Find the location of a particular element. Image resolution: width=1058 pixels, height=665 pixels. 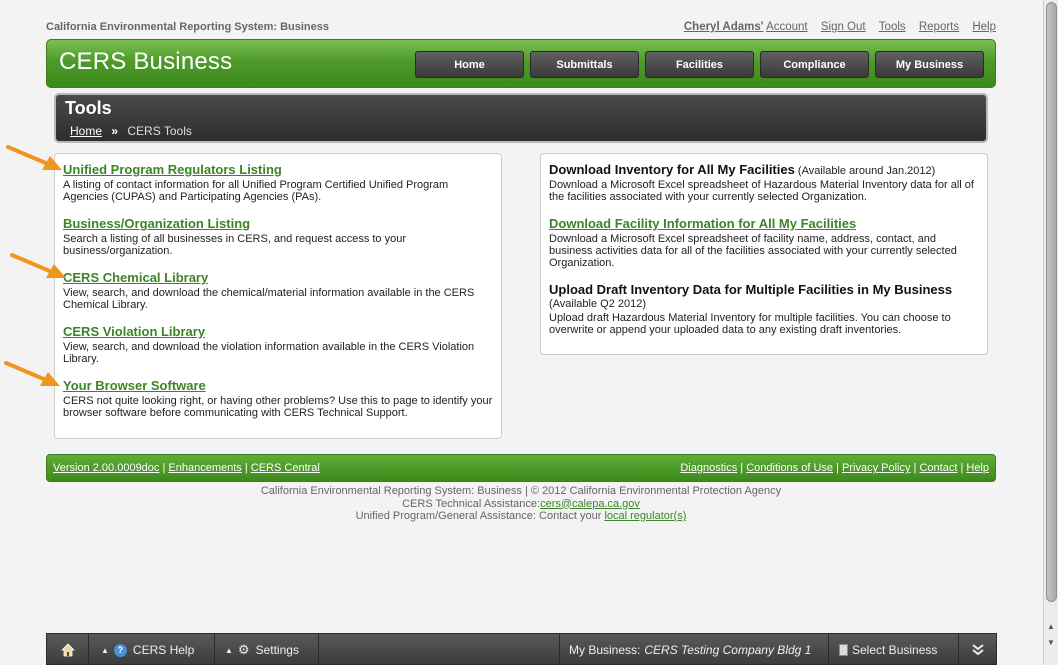

footer-help-link: Help is located at coordinates (977, 468).